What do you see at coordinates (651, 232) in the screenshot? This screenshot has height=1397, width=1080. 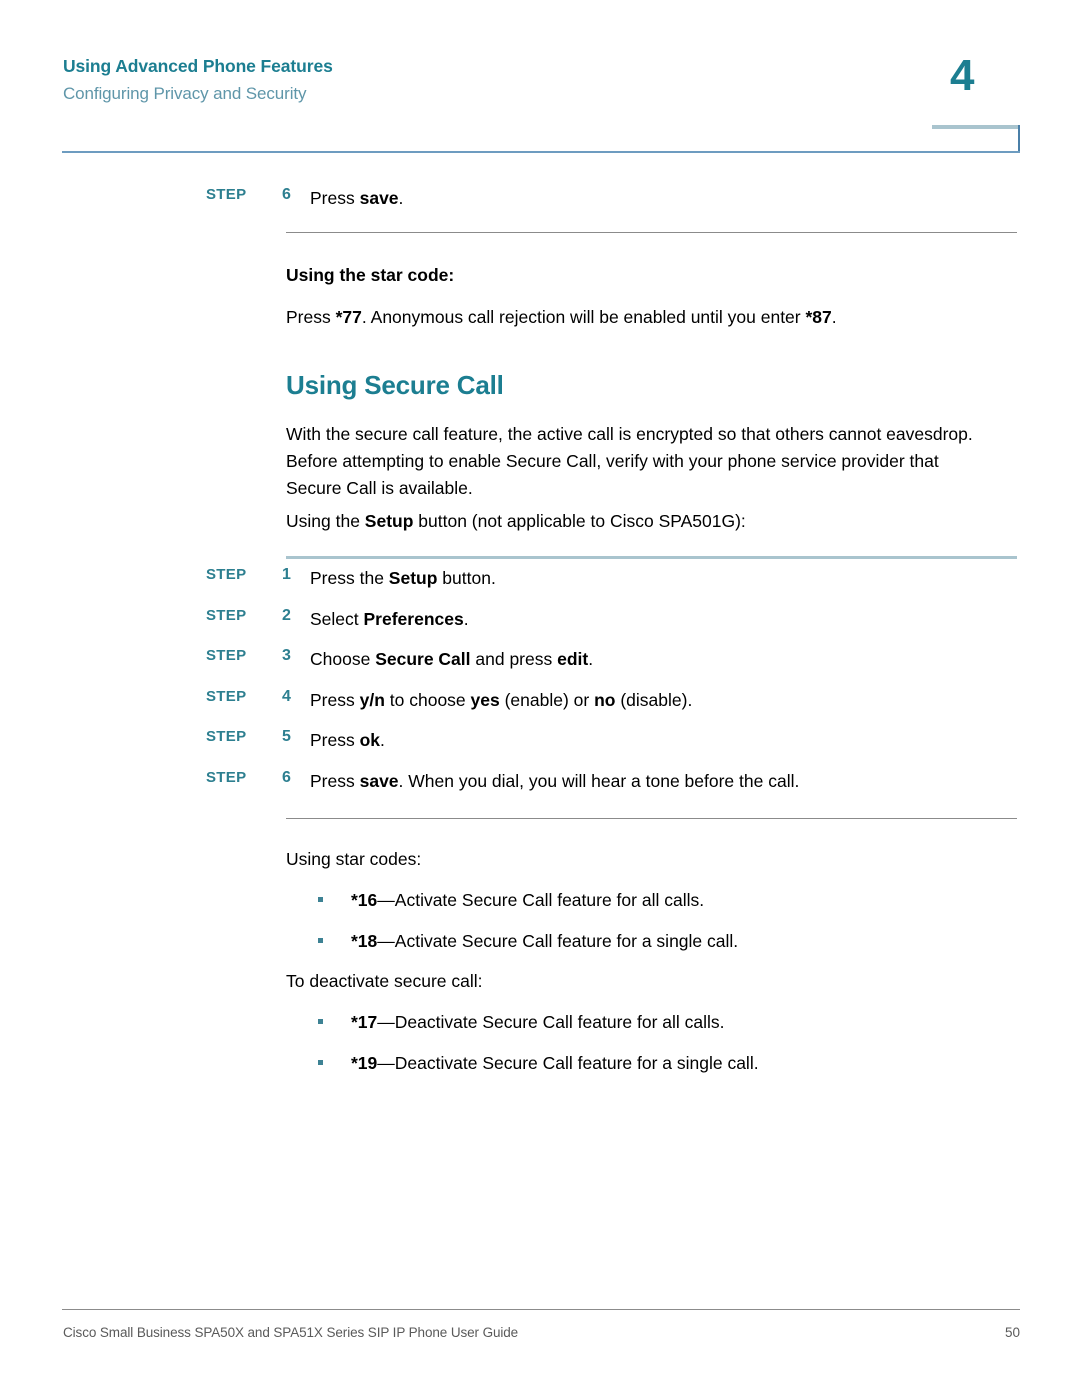 I see `section-divider` at bounding box center [651, 232].